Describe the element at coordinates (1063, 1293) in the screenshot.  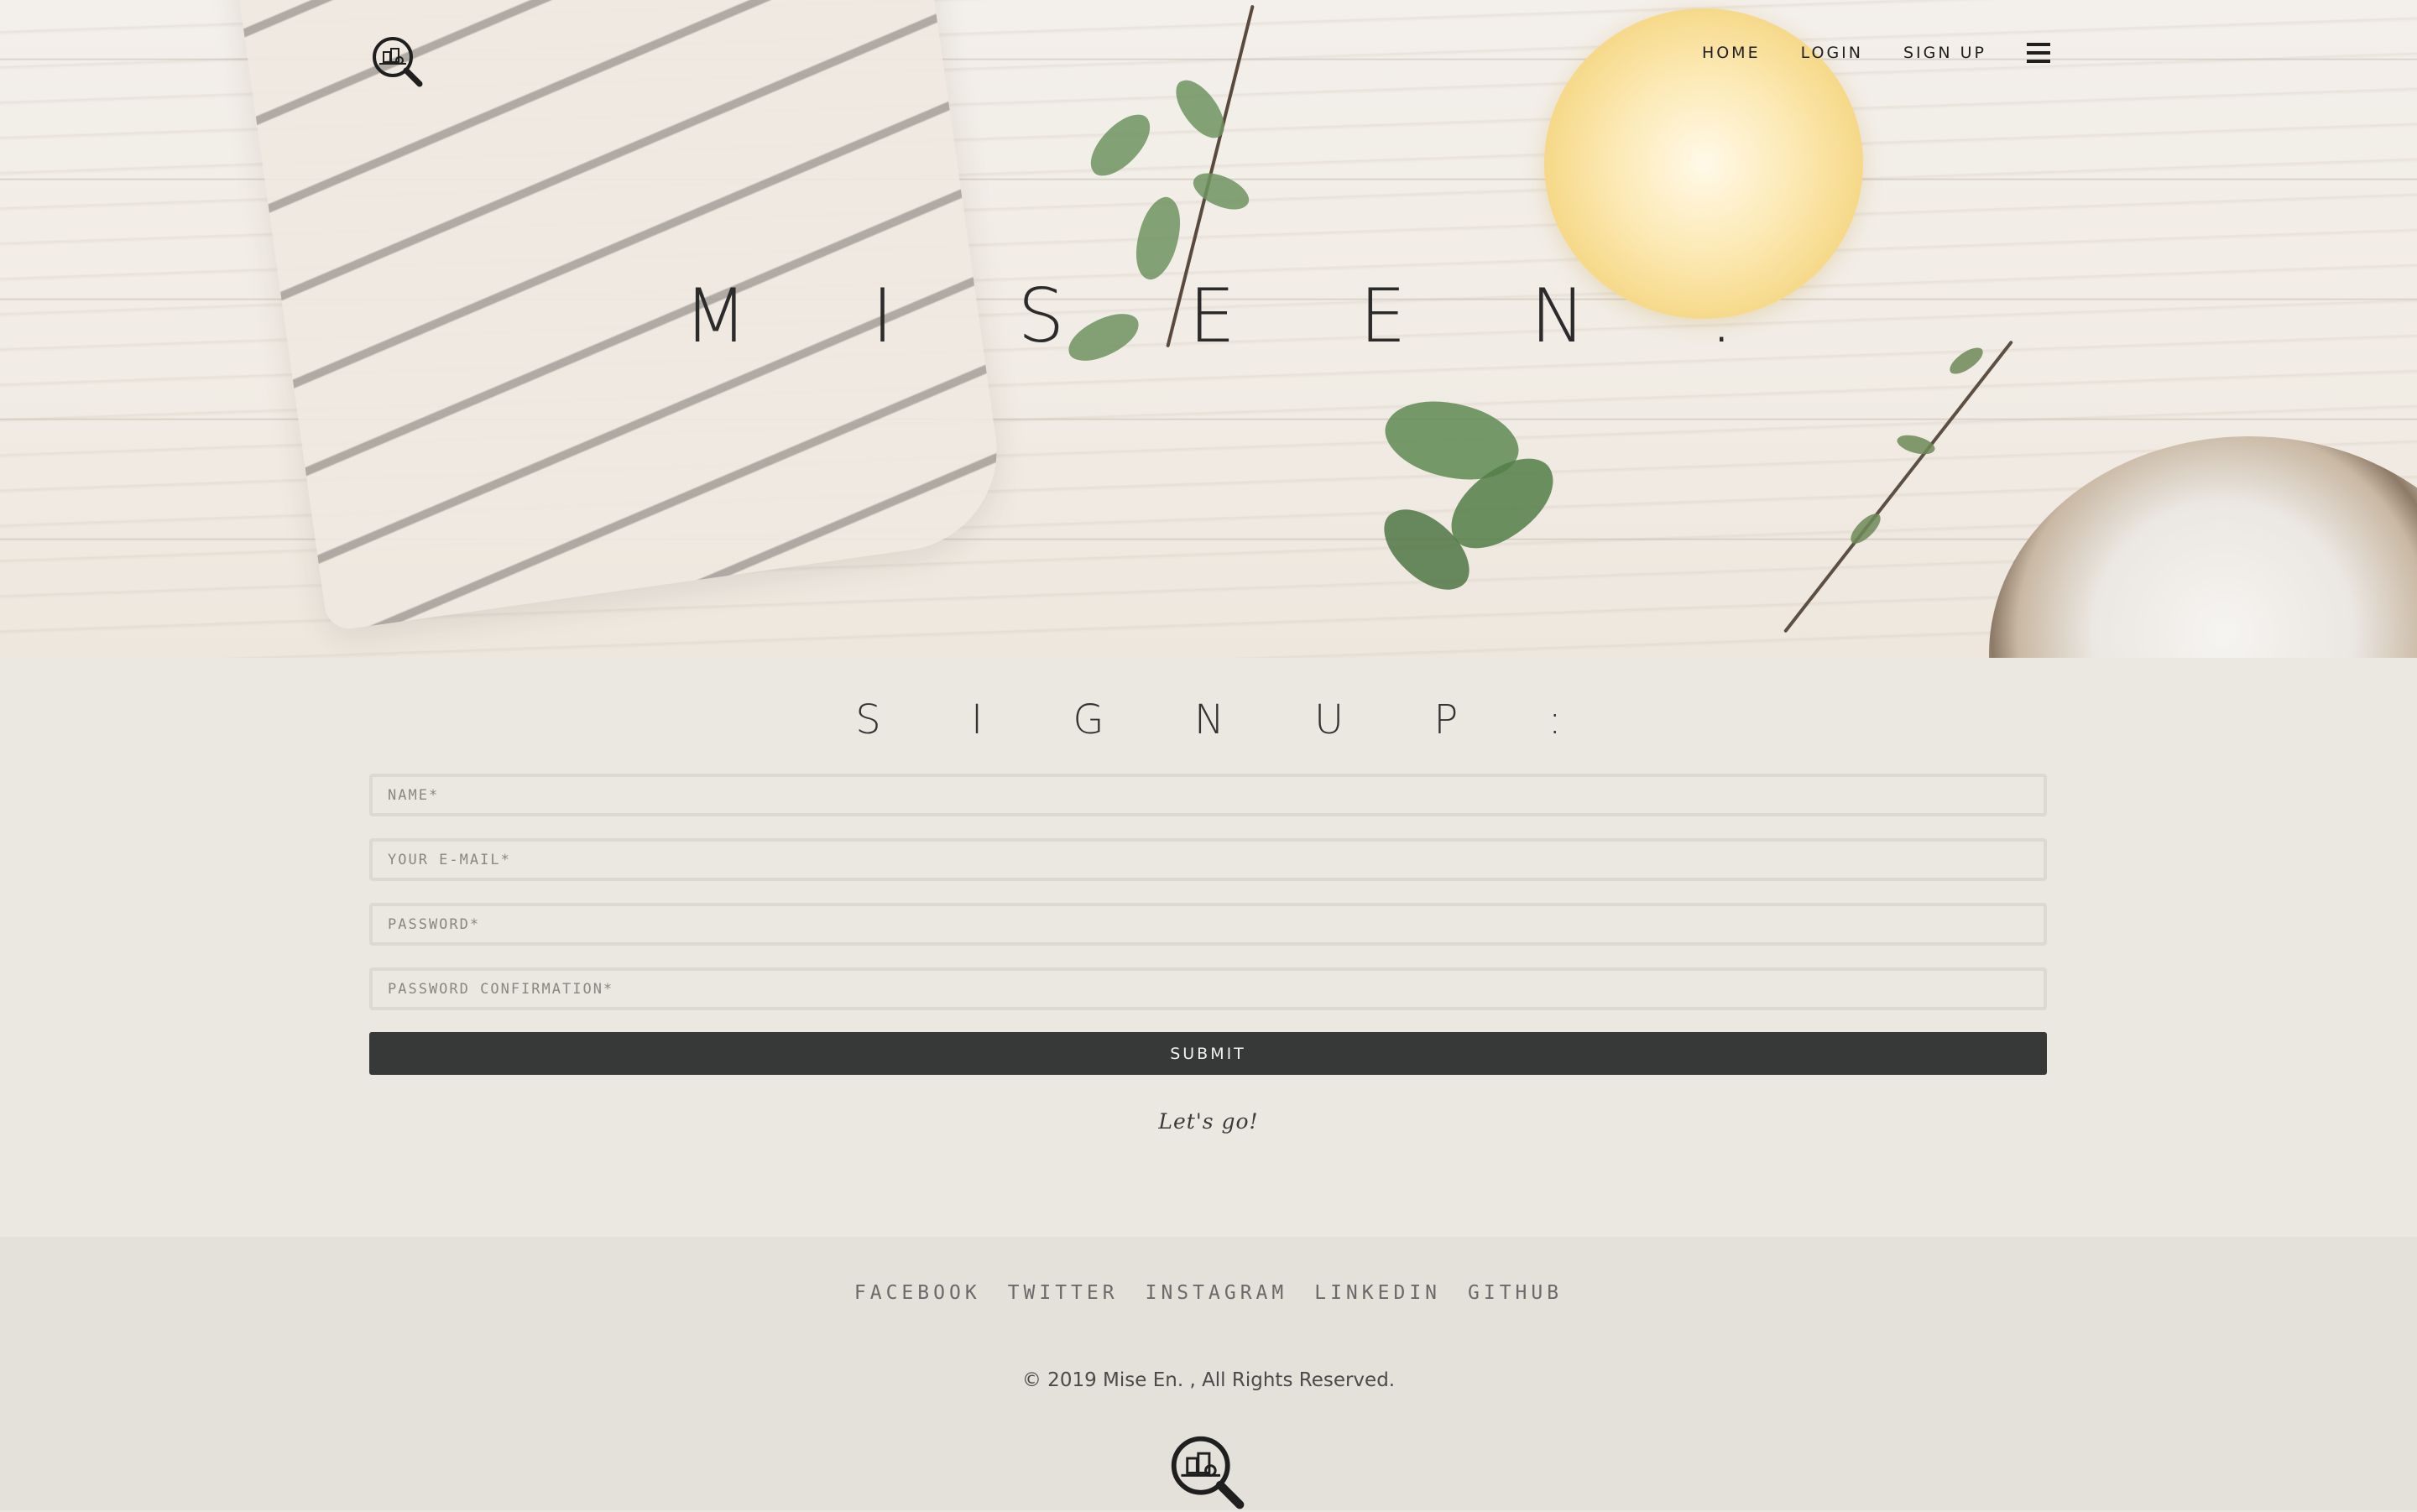
I see `twitter-link: TWITTER` at that location.